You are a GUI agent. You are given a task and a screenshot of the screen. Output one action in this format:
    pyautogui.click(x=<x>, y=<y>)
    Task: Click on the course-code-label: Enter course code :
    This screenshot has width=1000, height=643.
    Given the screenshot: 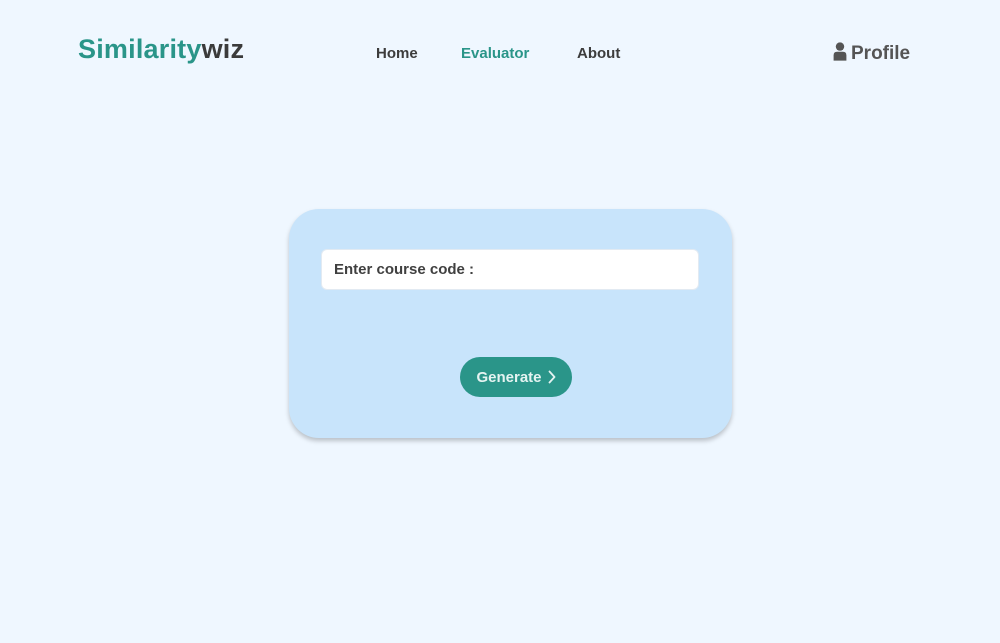 What is the action you would take?
    pyautogui.click(x=404, y=269)
    